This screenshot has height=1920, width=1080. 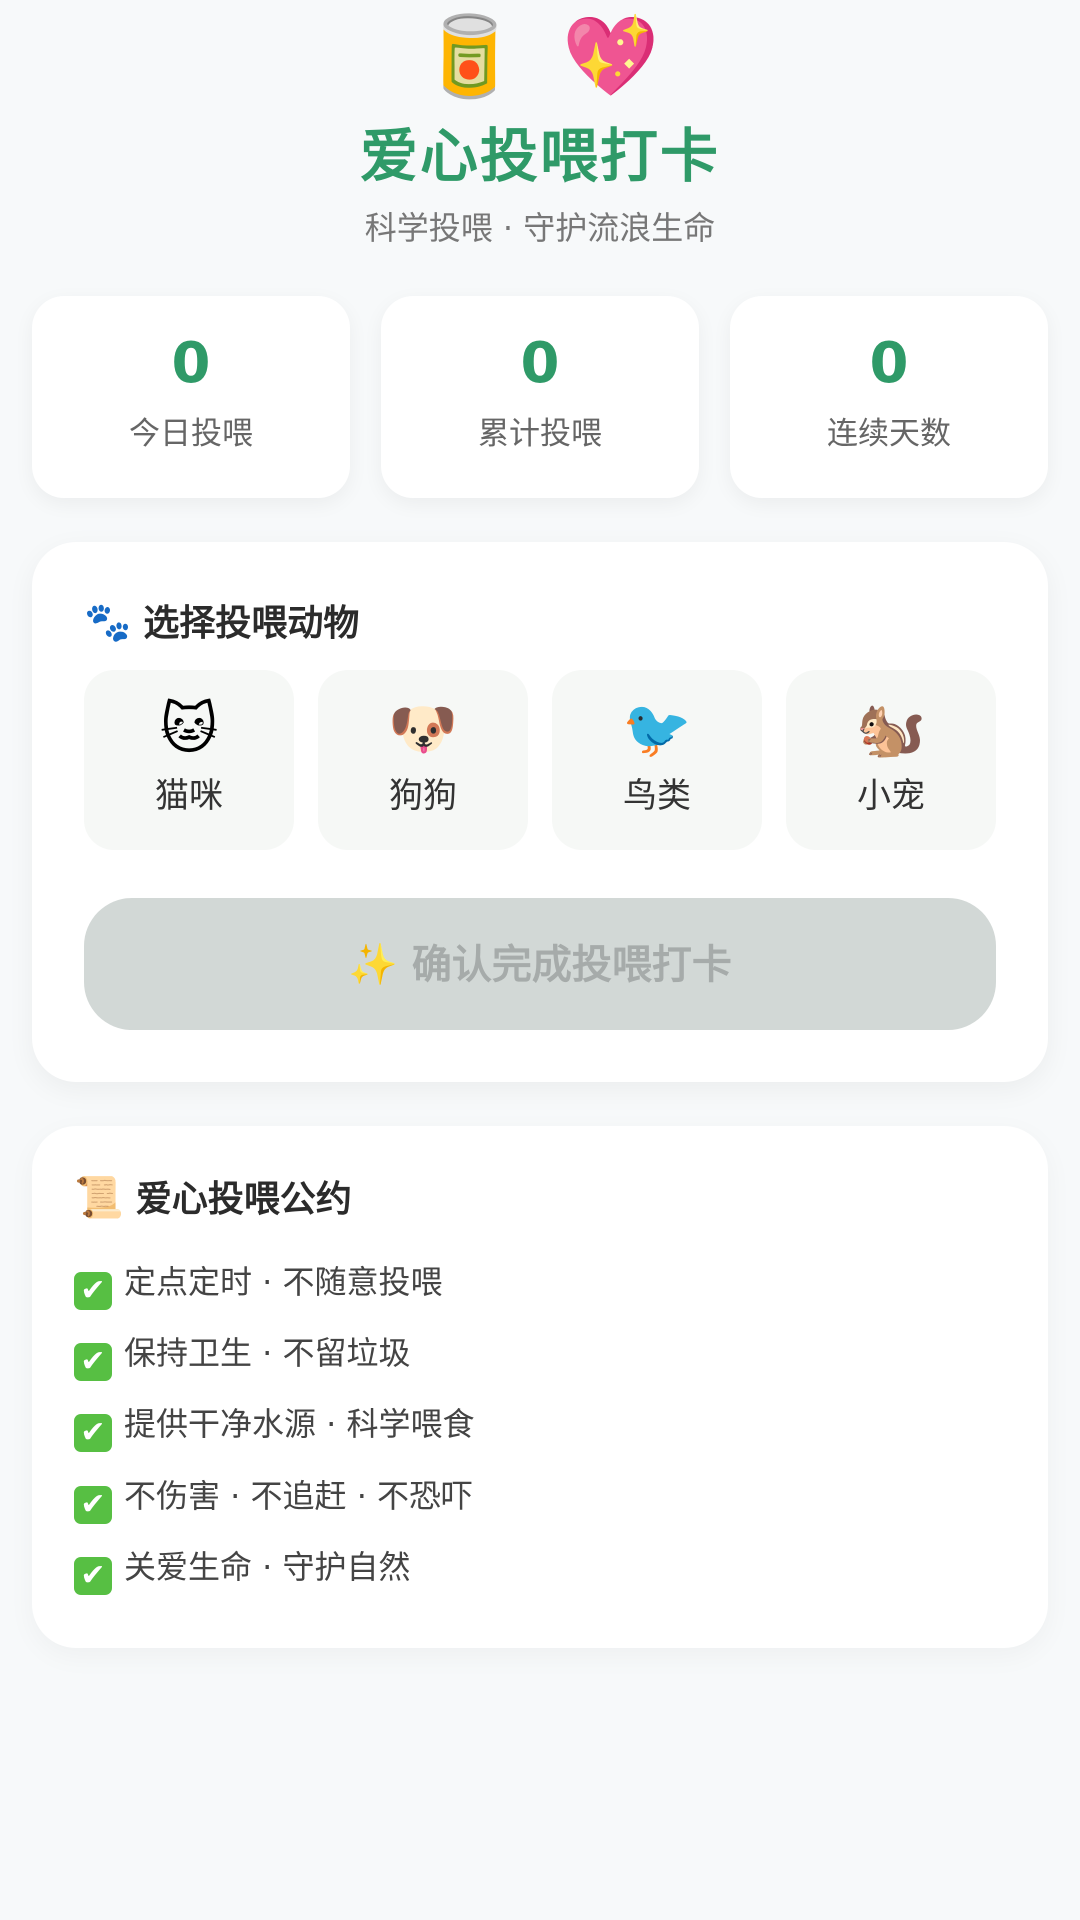 I want to click on animal-selection-title: 选择投喂动物, so click(x=251, y=623).